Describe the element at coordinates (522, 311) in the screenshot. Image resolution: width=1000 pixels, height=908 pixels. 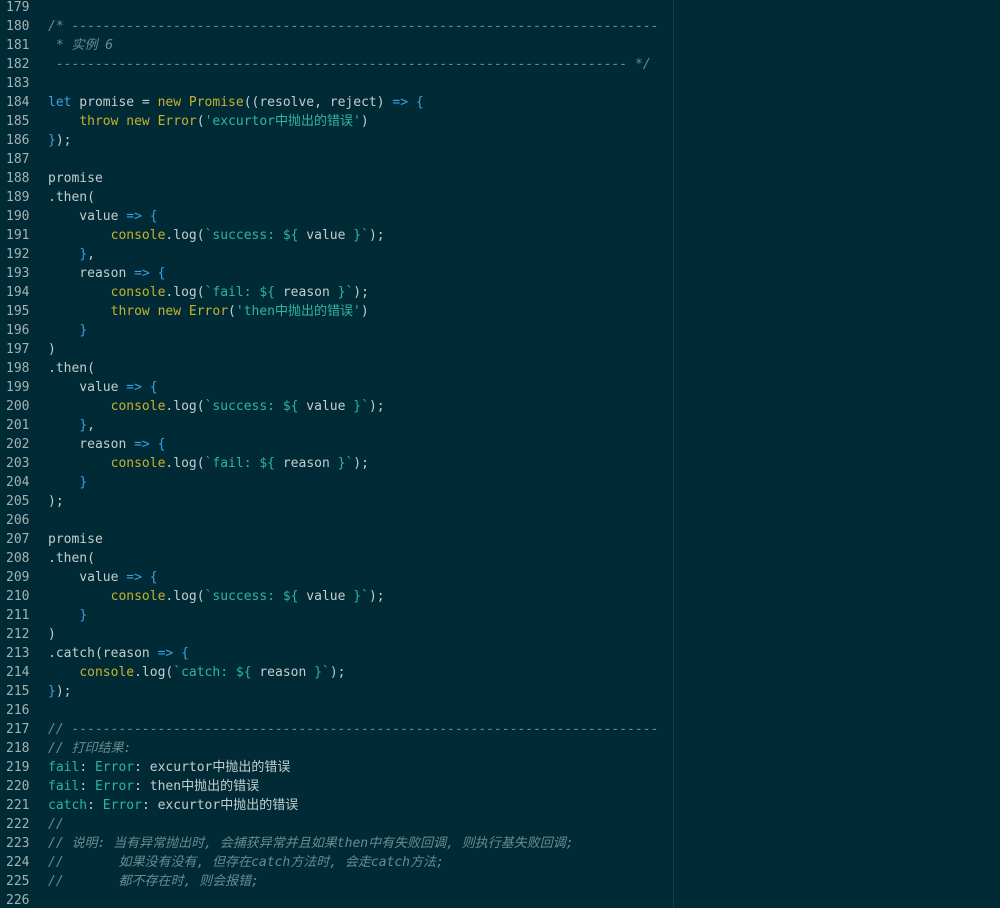
I see `code-line: throw new Error('then中抛出的错误')` at that location.